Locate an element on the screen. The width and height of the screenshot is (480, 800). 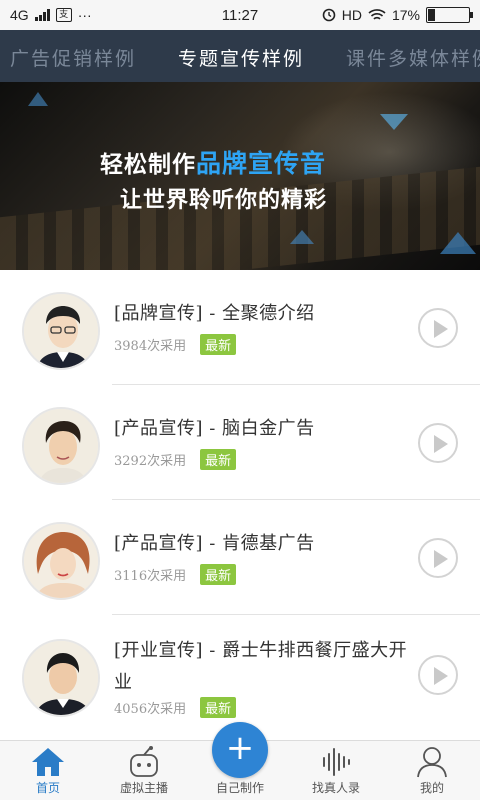
voice-wave-icon is located at coordinates (336, 762).